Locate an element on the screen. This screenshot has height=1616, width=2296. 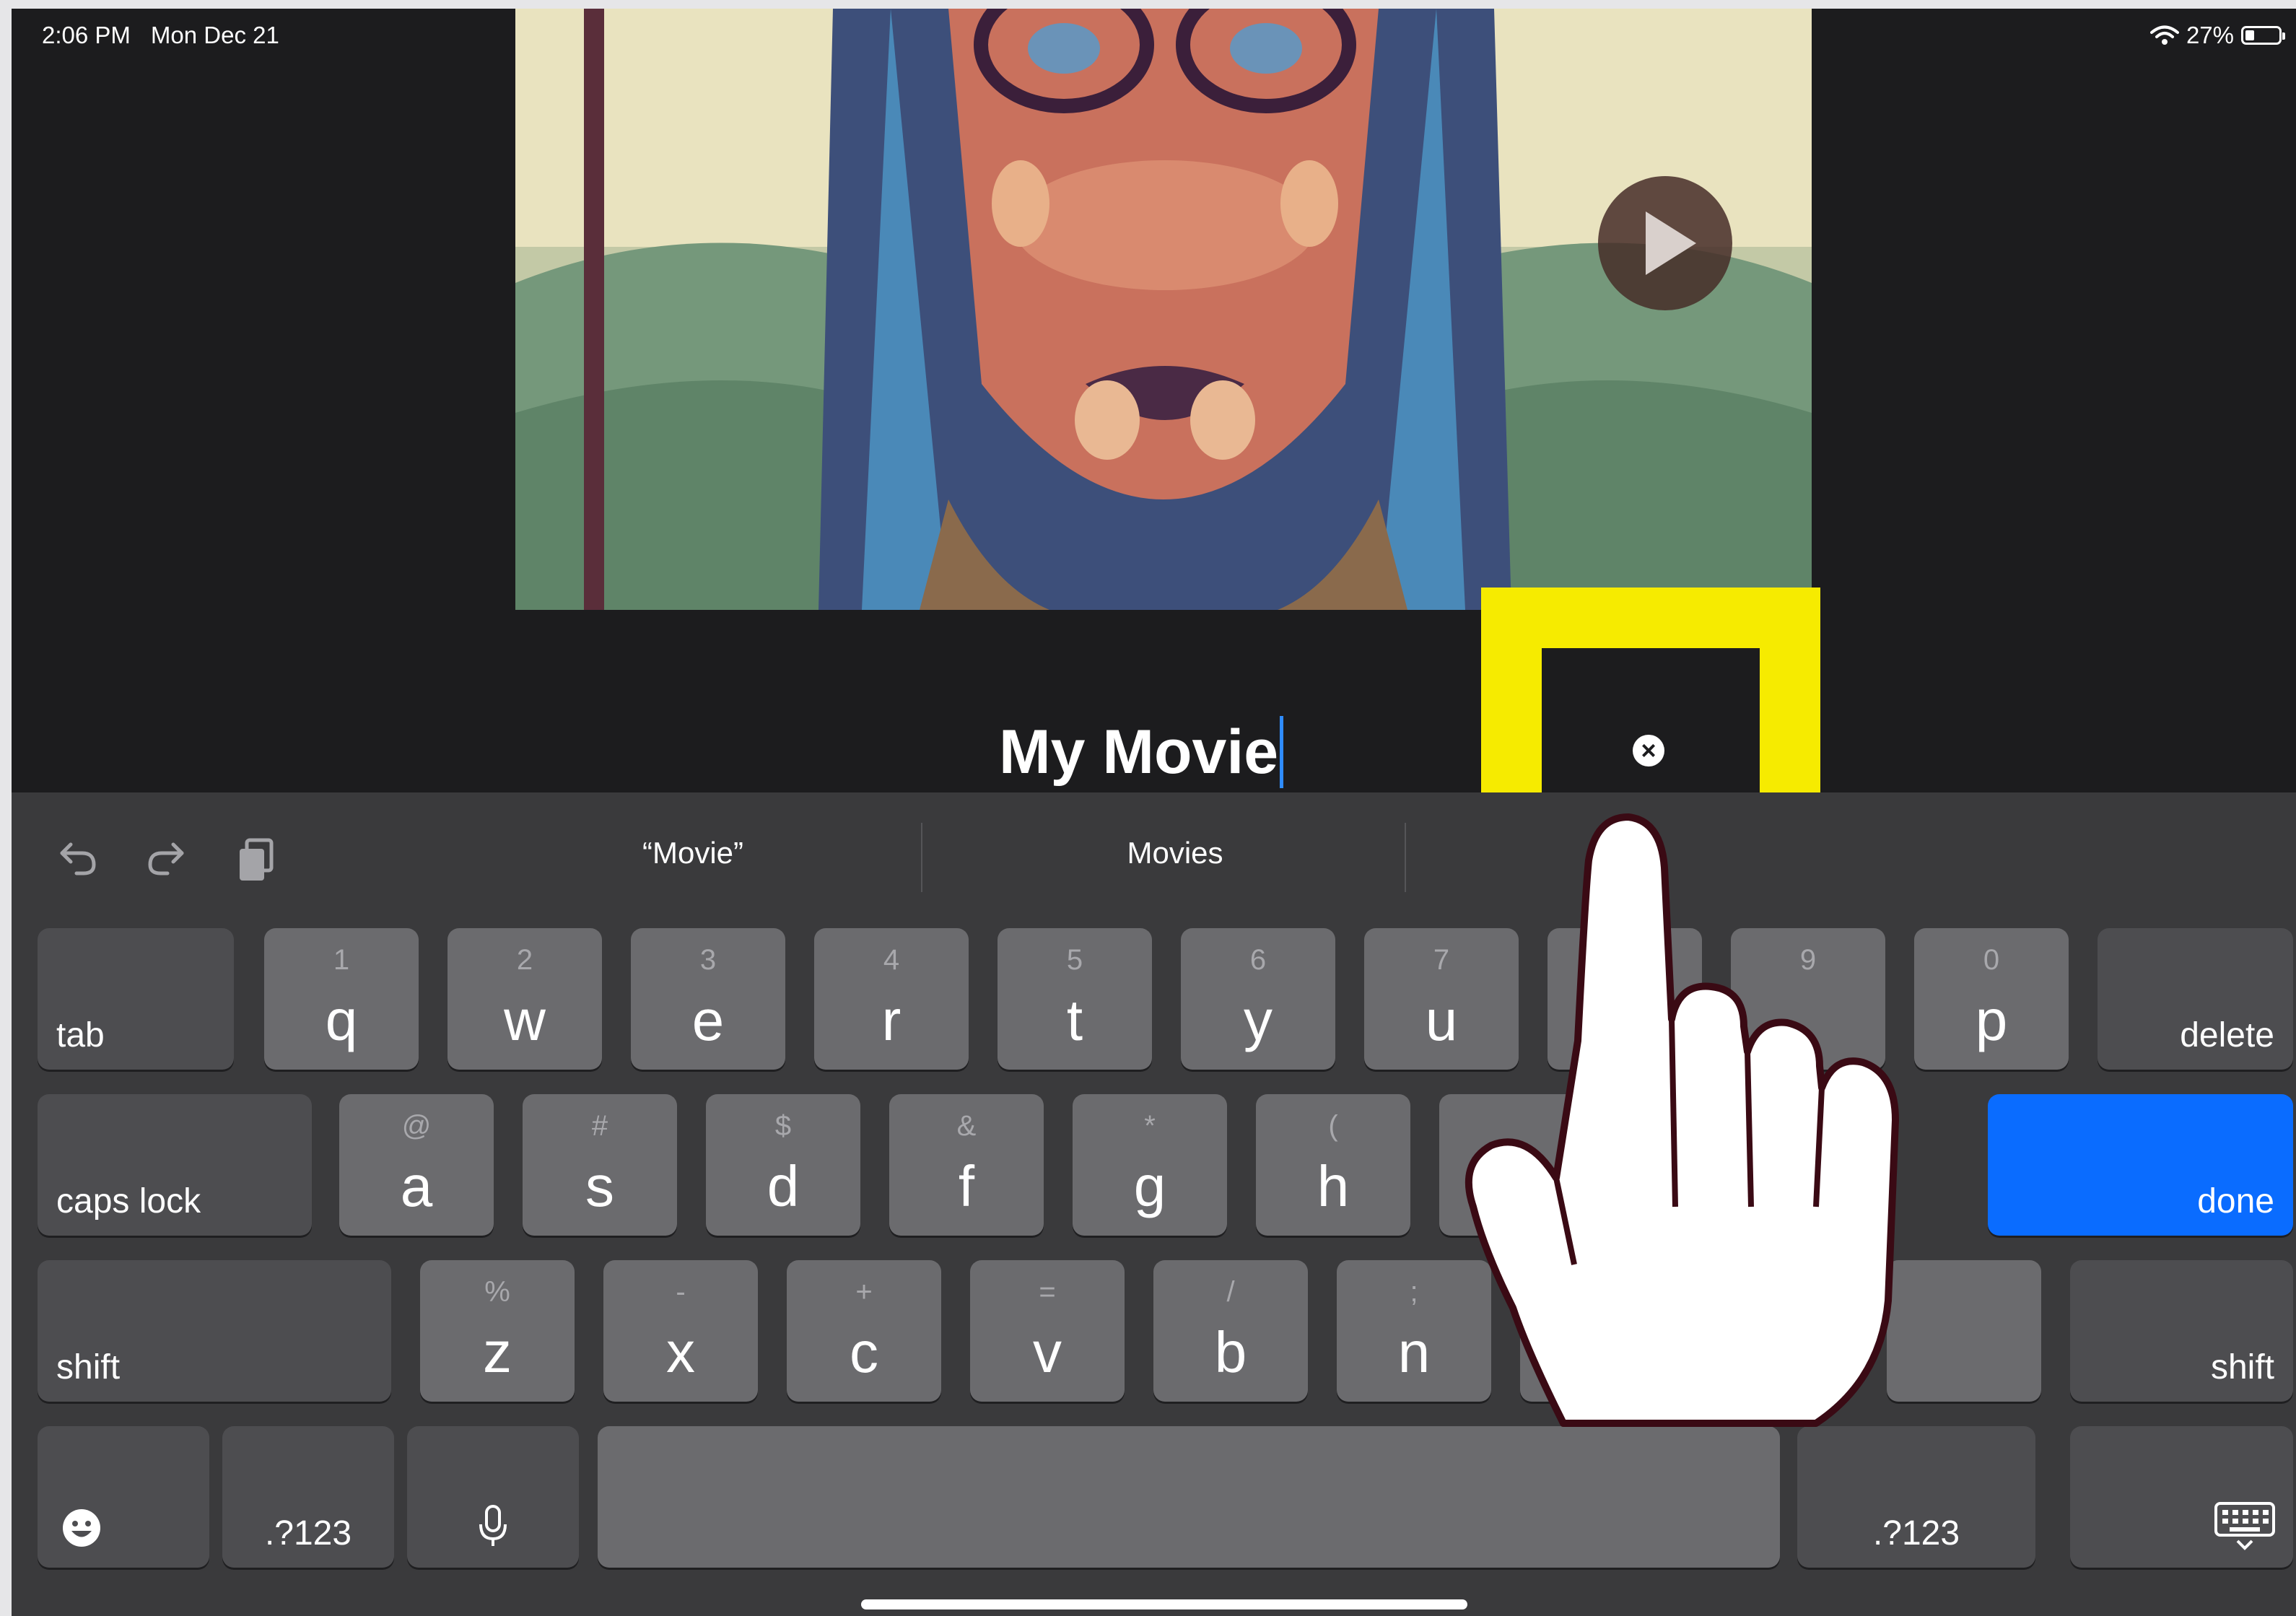
key-y: 6y is located at coordinates (1258, 999).